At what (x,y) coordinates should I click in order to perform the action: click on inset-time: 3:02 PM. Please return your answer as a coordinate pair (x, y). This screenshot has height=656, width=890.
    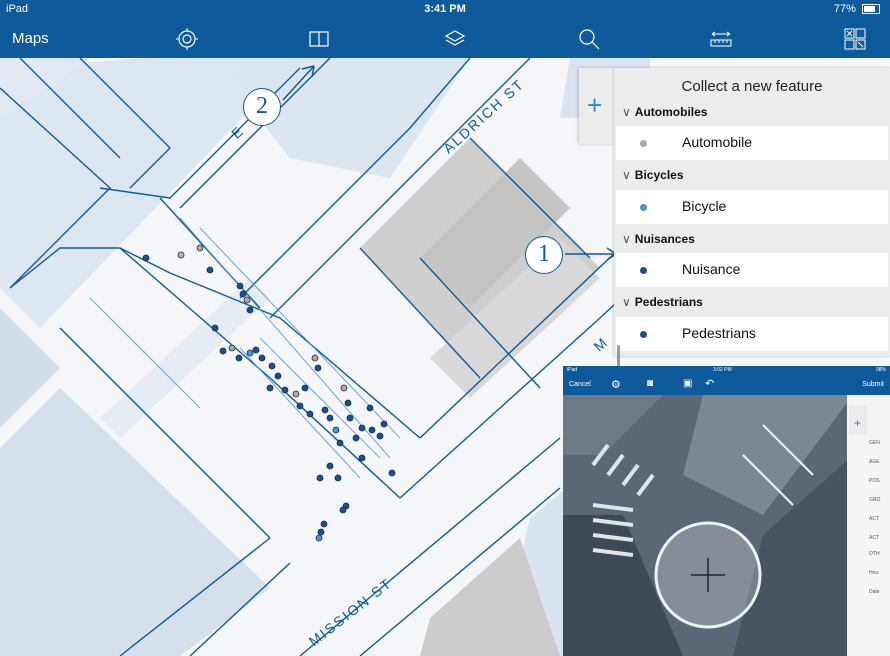
    Looking at the image, I should click on (722, 370).